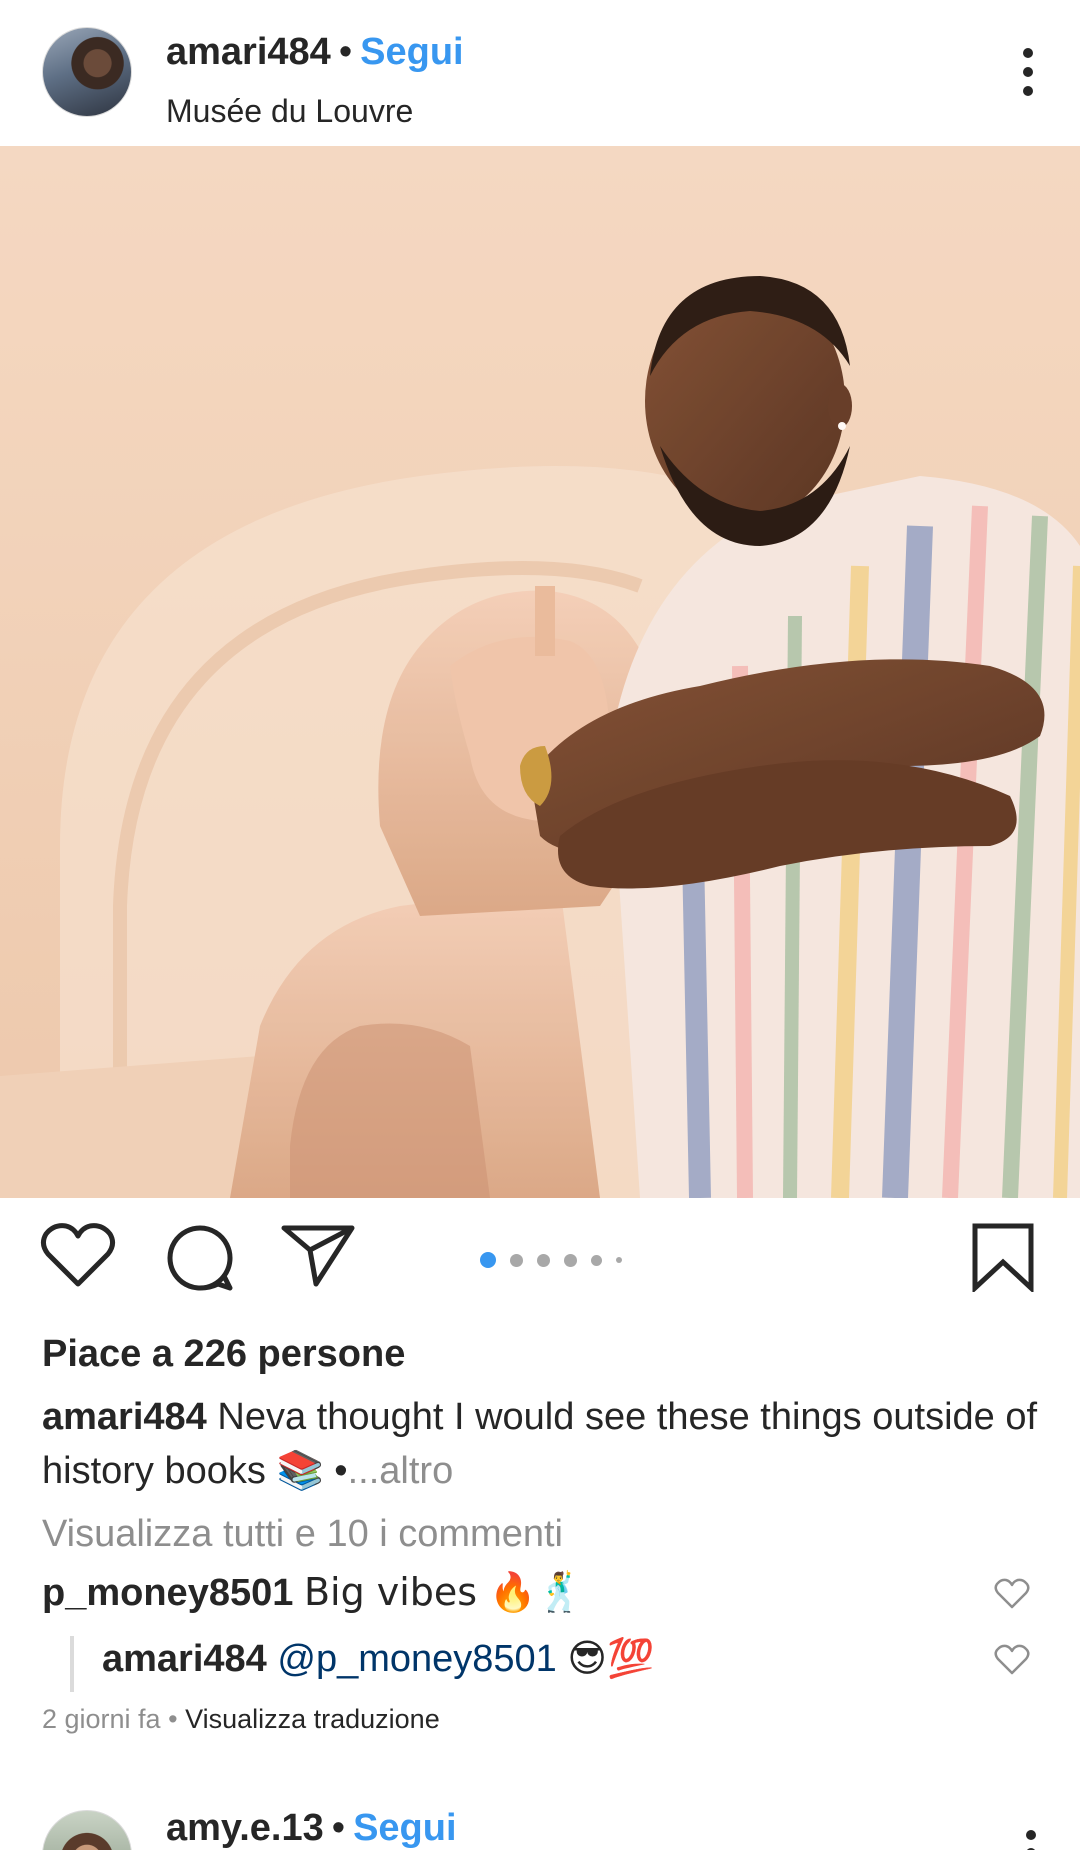 Image resolution: width=1080 pixels, height=1850 pixels. What do you see at coordinates (78, 1256) in the screenshot?
I see `like-heart-icon` at bounding box center [78, 1256].